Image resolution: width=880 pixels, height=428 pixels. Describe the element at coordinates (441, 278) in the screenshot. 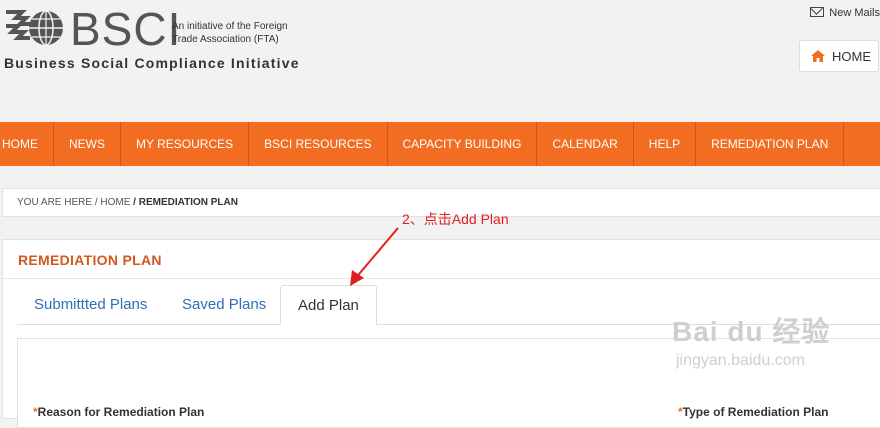

I see `panel-divider` at that location.